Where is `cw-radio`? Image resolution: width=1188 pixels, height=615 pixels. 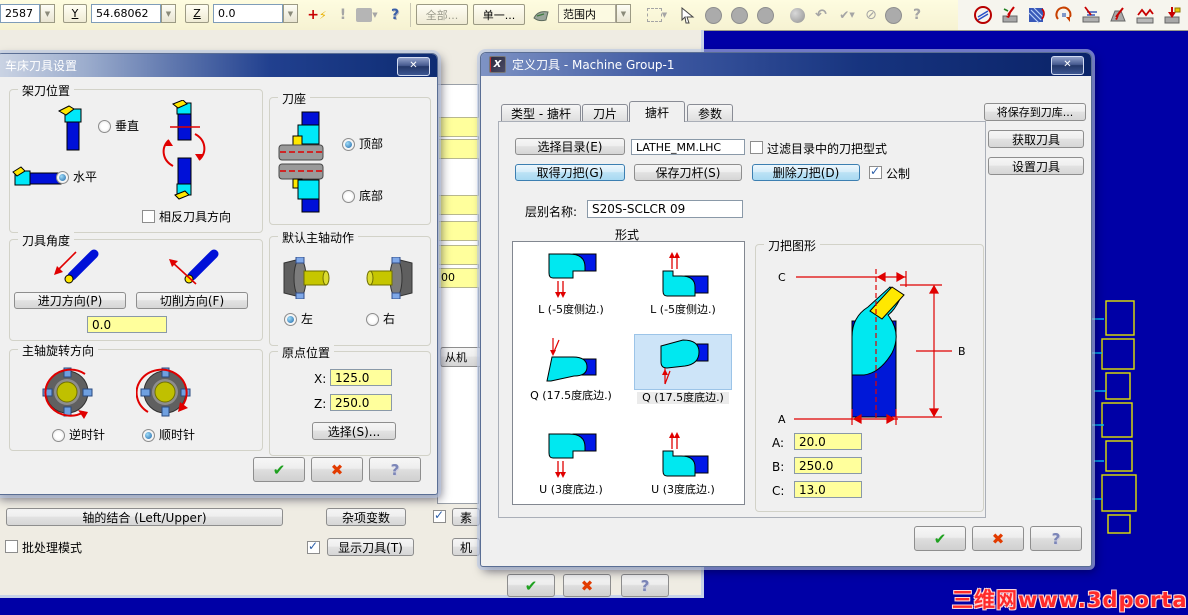
cw-radio is located at coordinates (148, 435).